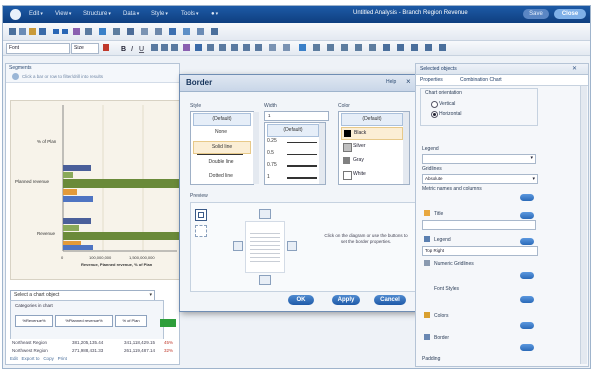 Image resolution: width=593 pixels, height=370 pixels. Describe the element at coordinates (527, 215) in the screenshot. I see `title-button` at that location.